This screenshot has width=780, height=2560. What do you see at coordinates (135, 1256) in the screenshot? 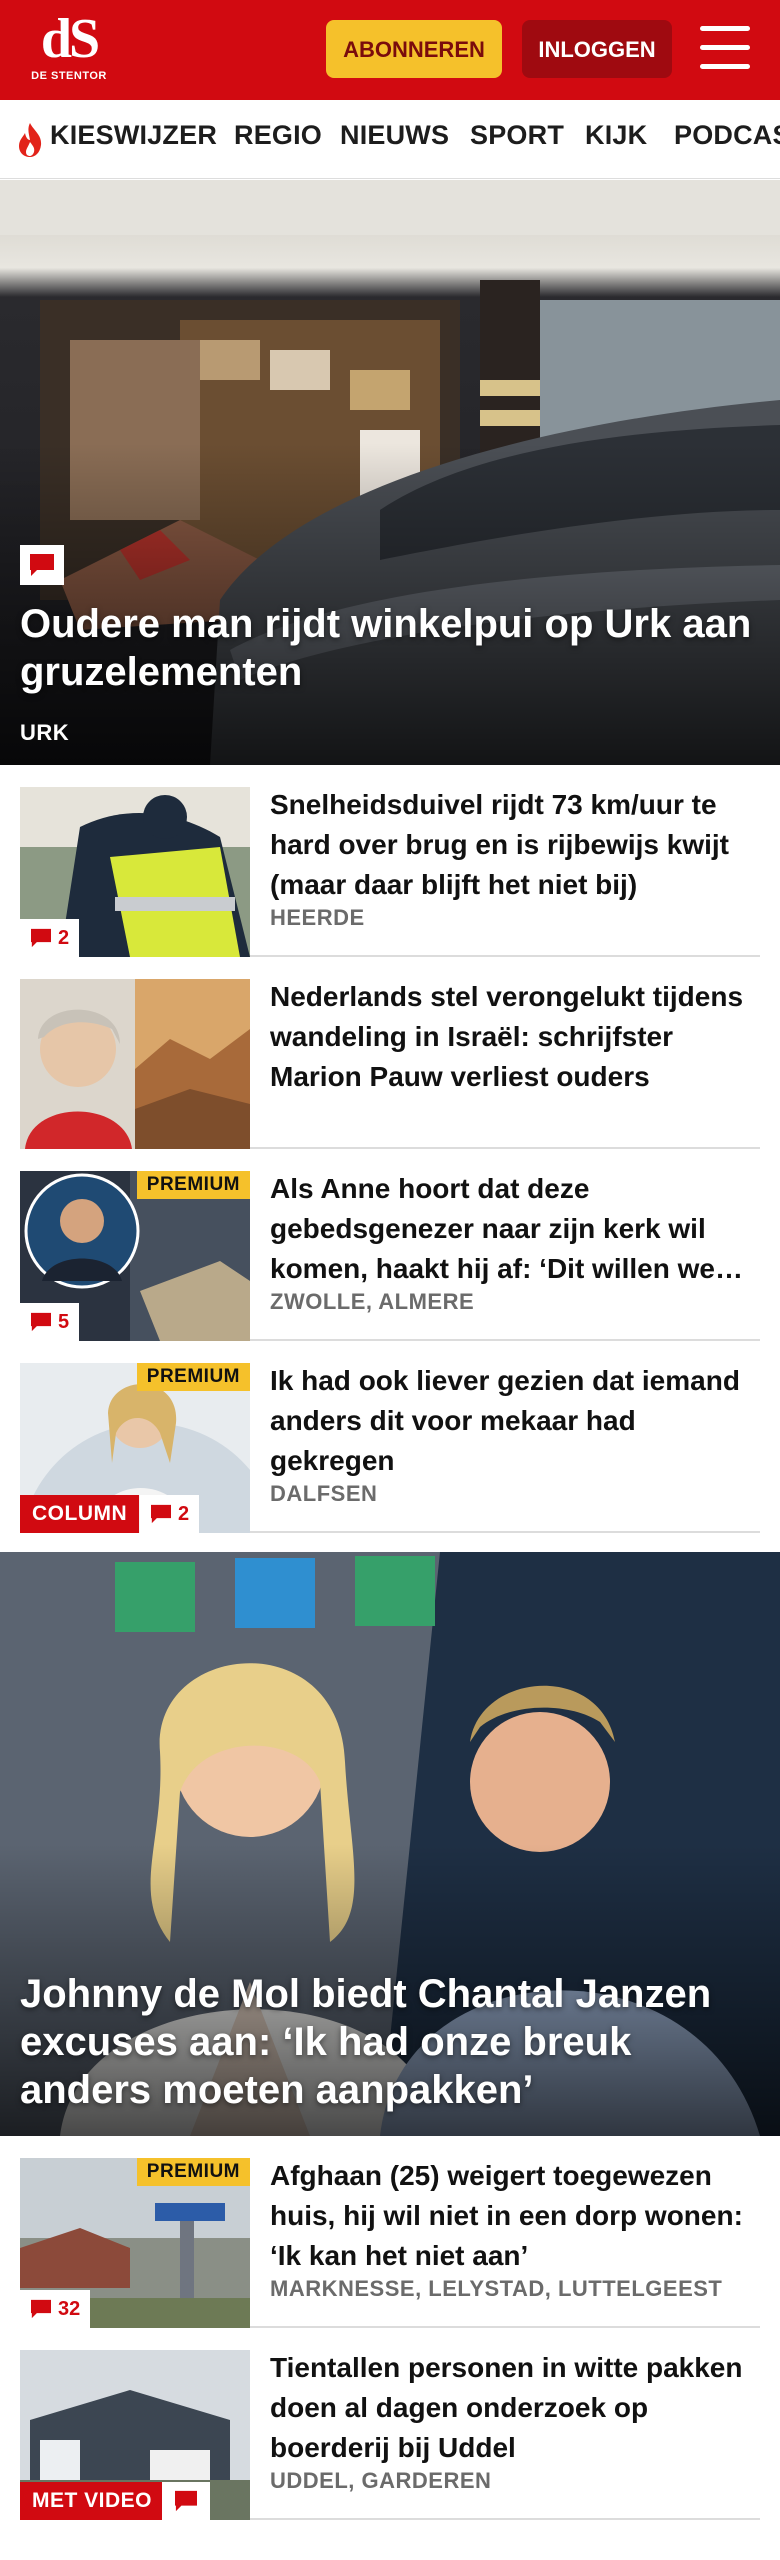
I see `article-thumbnail: PREMIUM 5` at bounding box center [135, 1256].